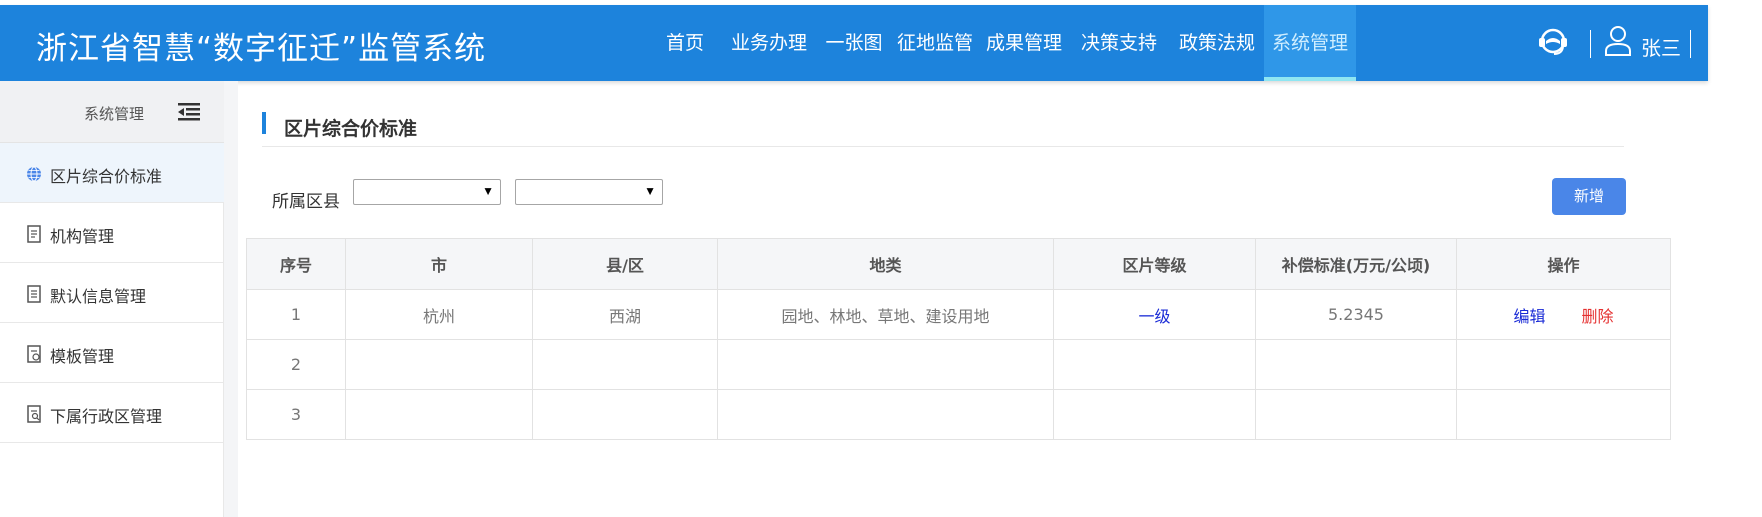 The image size is (1762, 517). Describe the element at coordinates (1310, 43) in the screenshot. I see `nav-system: 系统管理` at that location.